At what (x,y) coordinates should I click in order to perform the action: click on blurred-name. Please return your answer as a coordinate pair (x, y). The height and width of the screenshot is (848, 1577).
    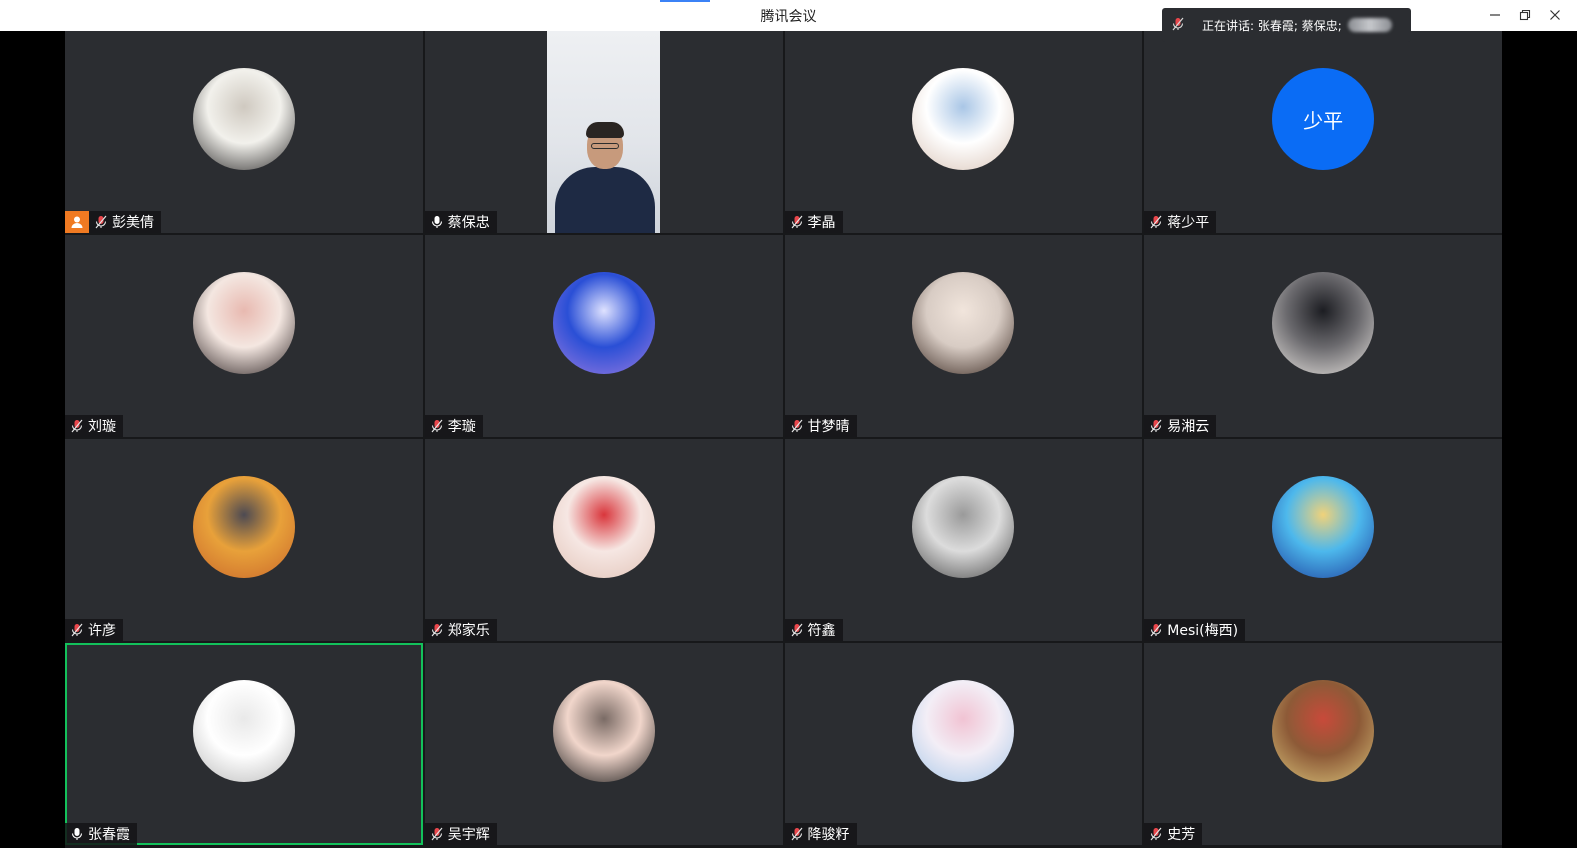
    Looking at the image, I should click on (1369, 25).